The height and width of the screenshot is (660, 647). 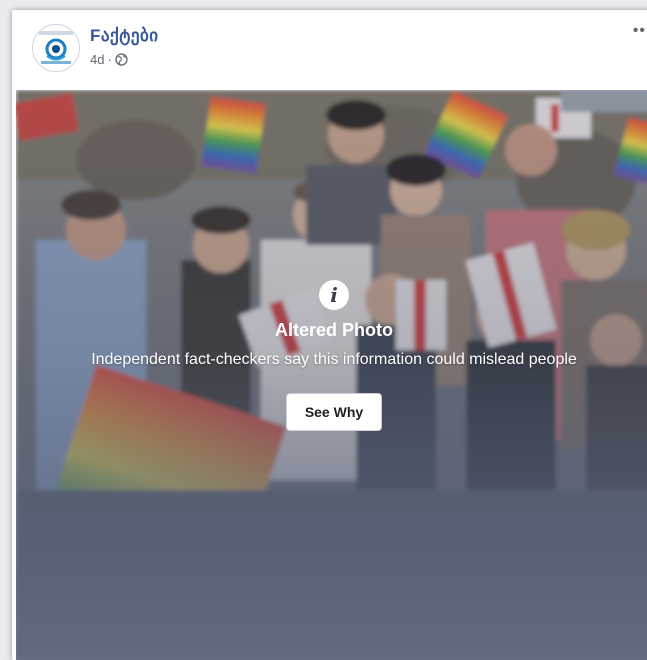 What do you see at coordinates (329, 50) in the screenshot?
I see `post-header: Fაქტები 4d · ••` at bounding box center [329, 50].